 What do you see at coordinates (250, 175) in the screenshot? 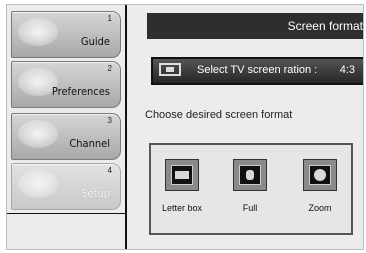
I see `full-screen-icon` at bounding box center [250, 175].